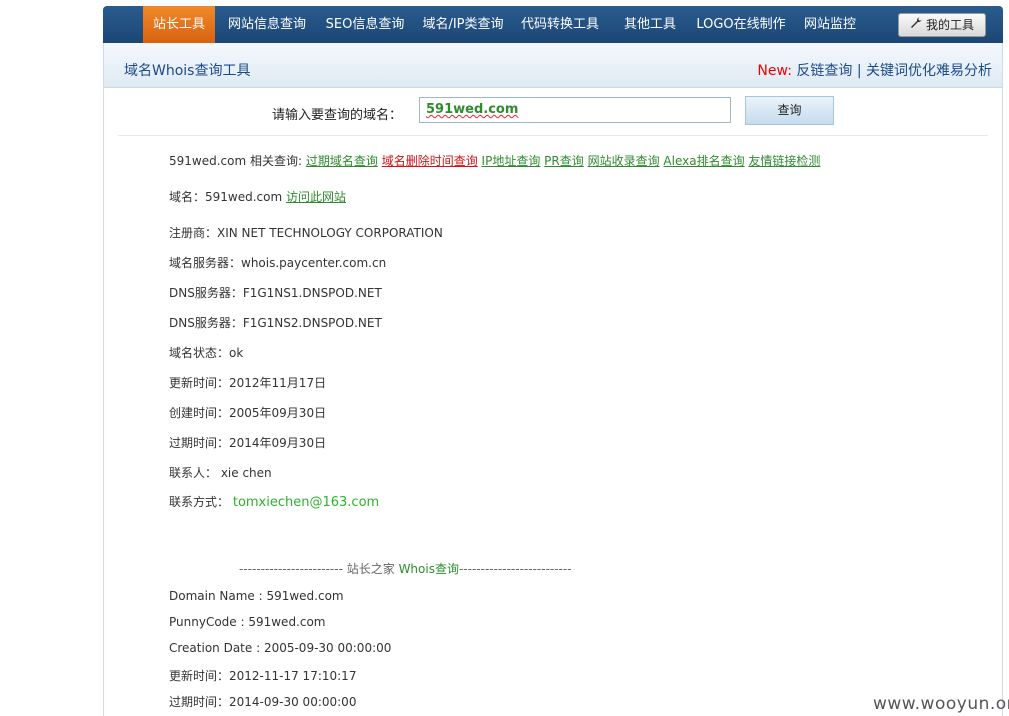 This screenshot has width=1009, height=716. I want to click on site-index-link: 网站收录查询, so click(624, 161).